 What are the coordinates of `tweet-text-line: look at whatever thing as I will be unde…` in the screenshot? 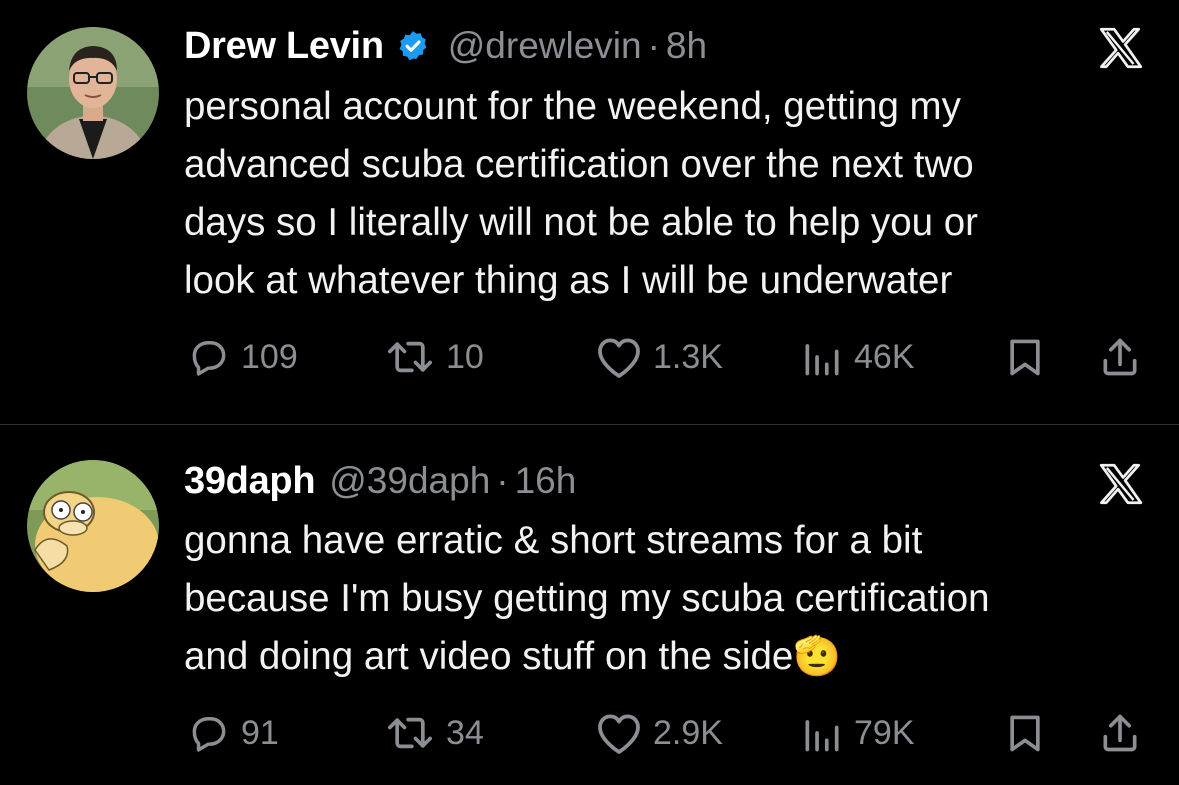 It's located at (568, 280).